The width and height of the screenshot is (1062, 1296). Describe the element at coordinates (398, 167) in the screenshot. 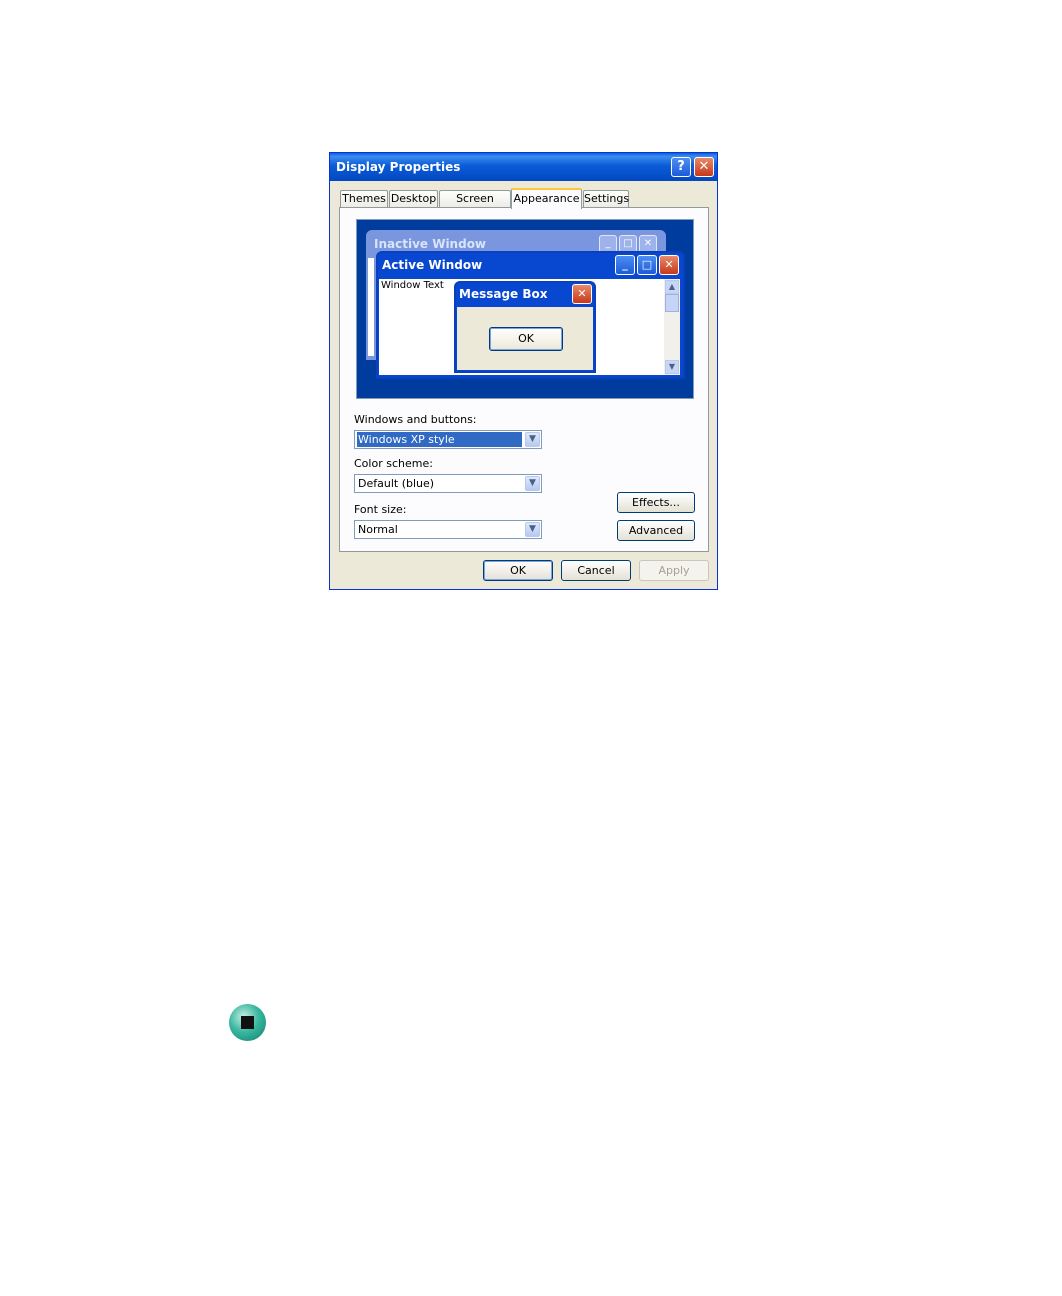

I see `dialog-title: Display Properties` at that location.